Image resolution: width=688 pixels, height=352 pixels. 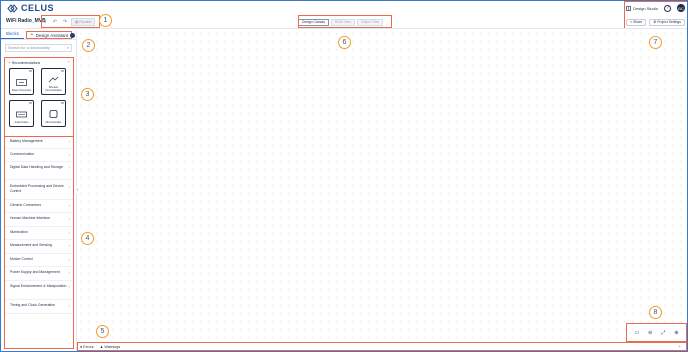 What do you see at coordinates (53, 79) in the screenshot?
I see `antenna-icon` at bounding box center [53, 79].